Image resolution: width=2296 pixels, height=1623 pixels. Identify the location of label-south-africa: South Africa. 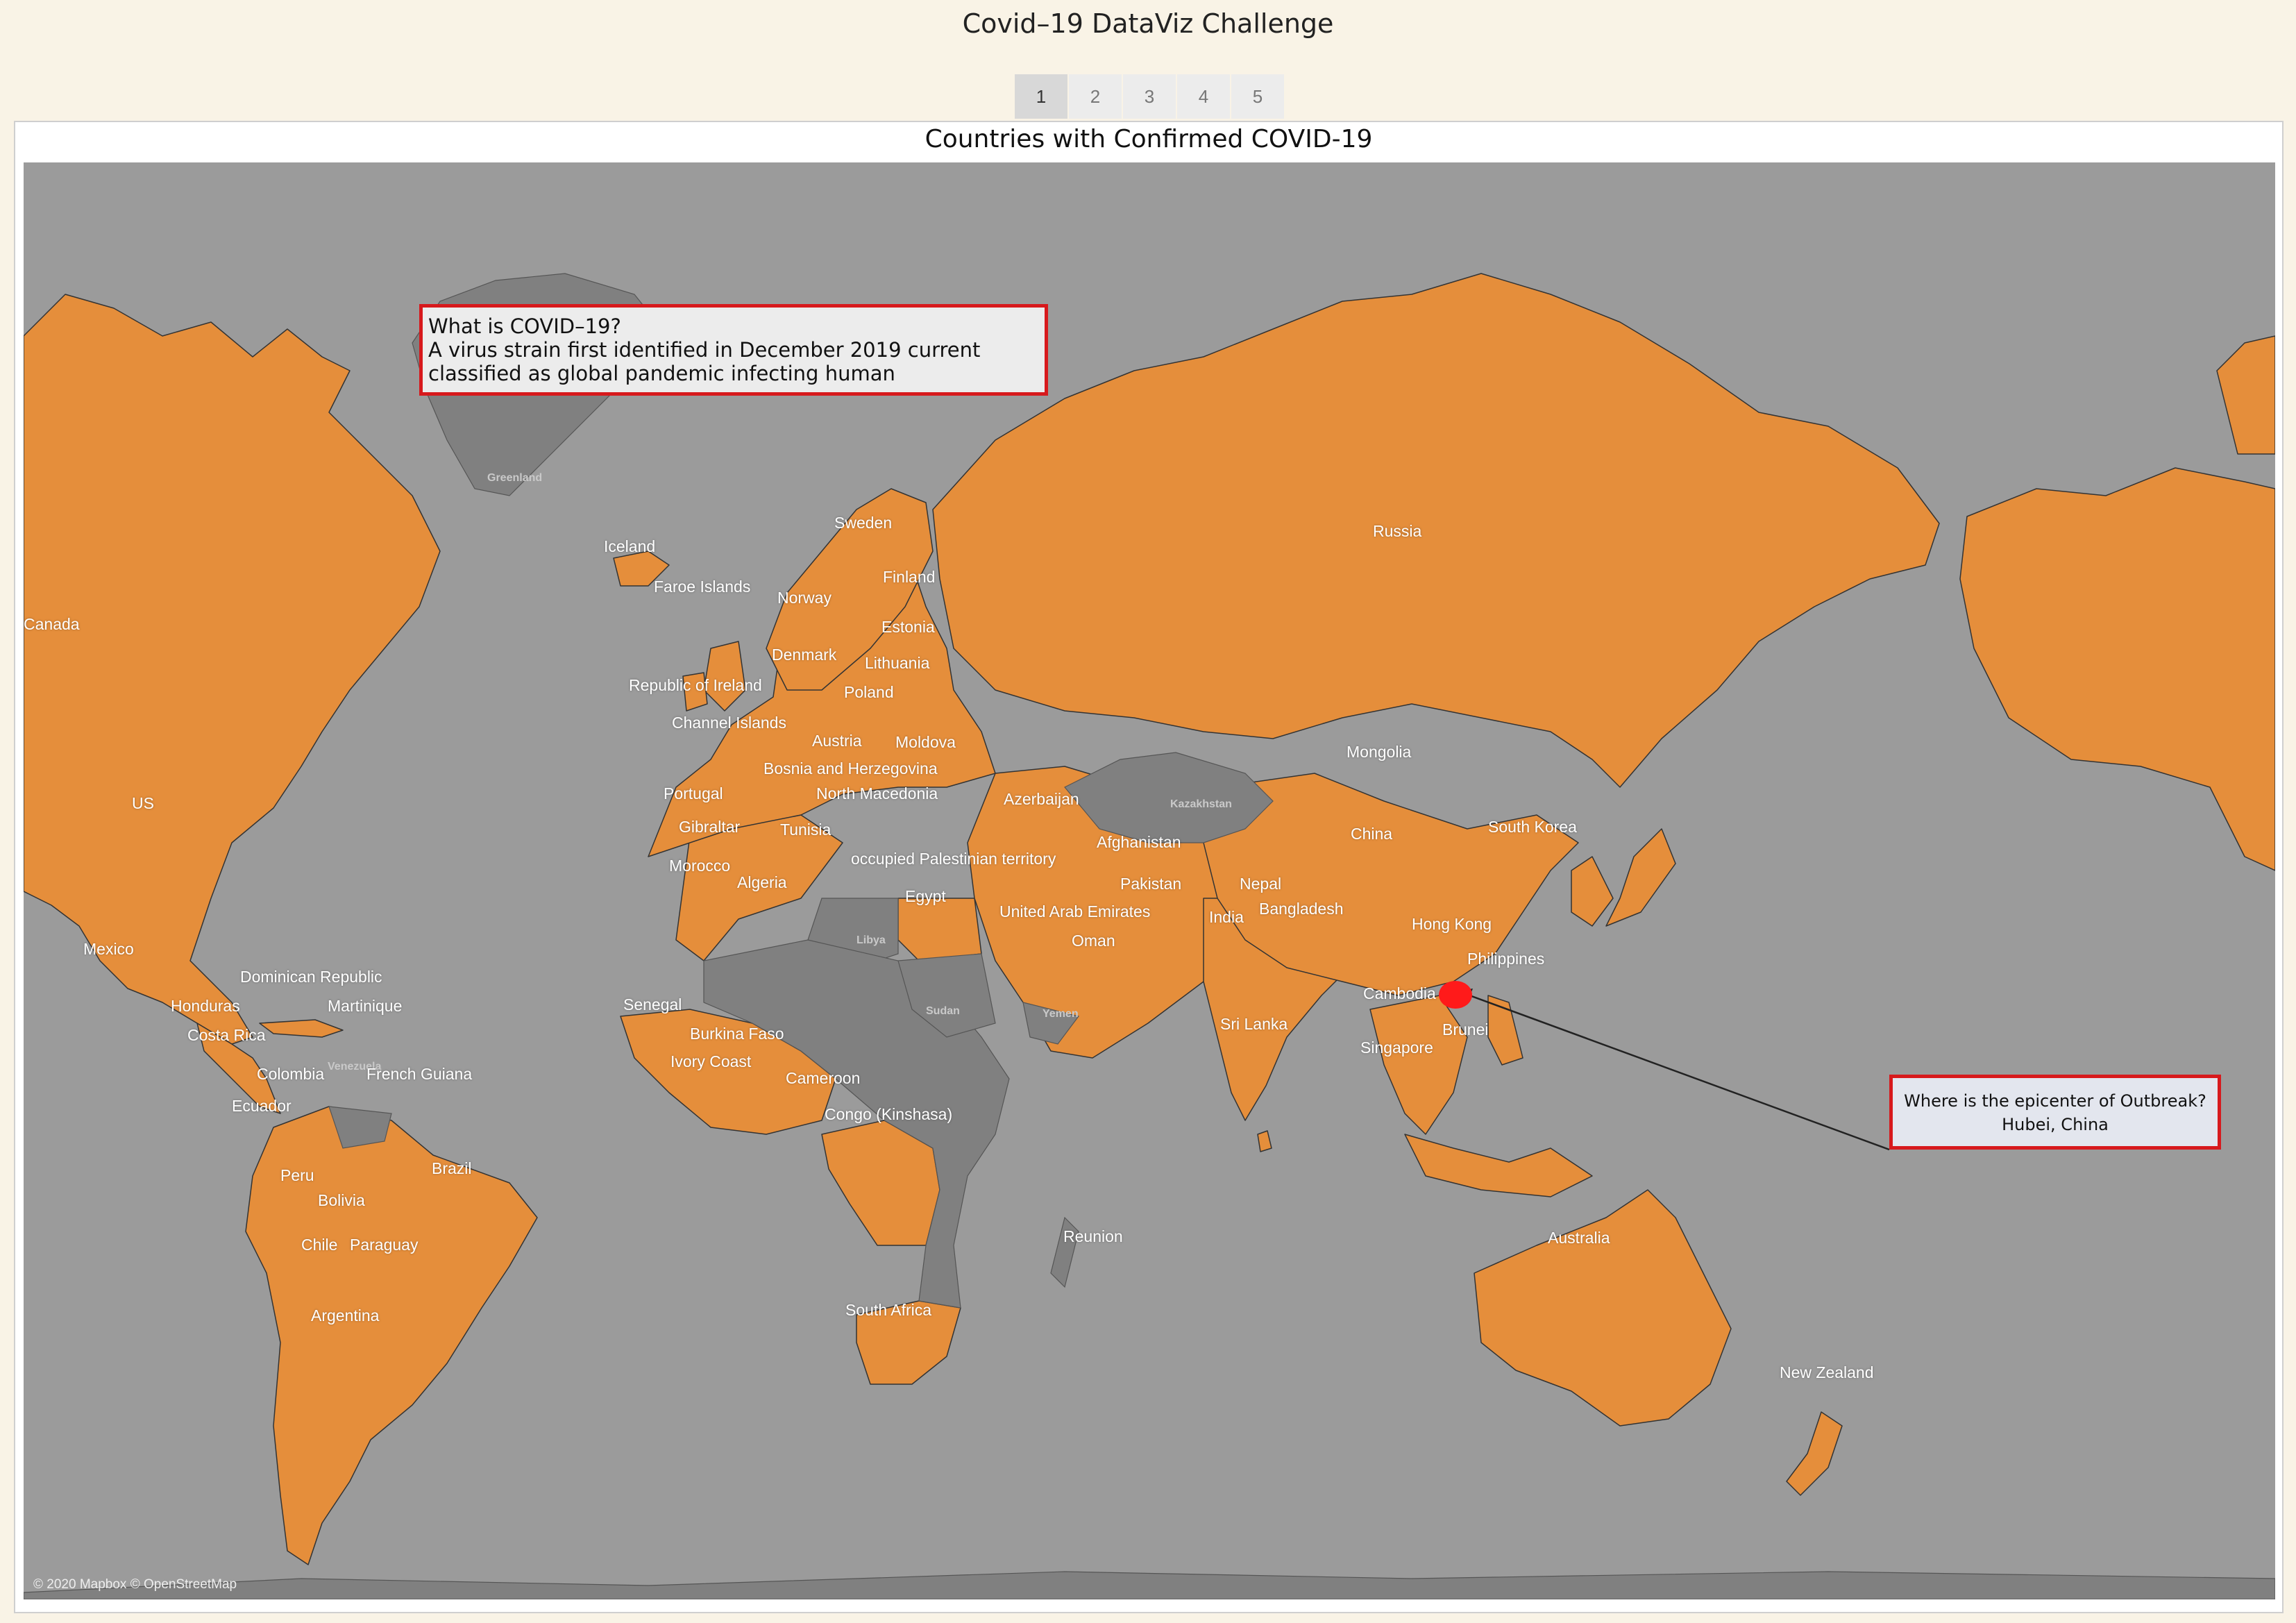
(889, 1310).